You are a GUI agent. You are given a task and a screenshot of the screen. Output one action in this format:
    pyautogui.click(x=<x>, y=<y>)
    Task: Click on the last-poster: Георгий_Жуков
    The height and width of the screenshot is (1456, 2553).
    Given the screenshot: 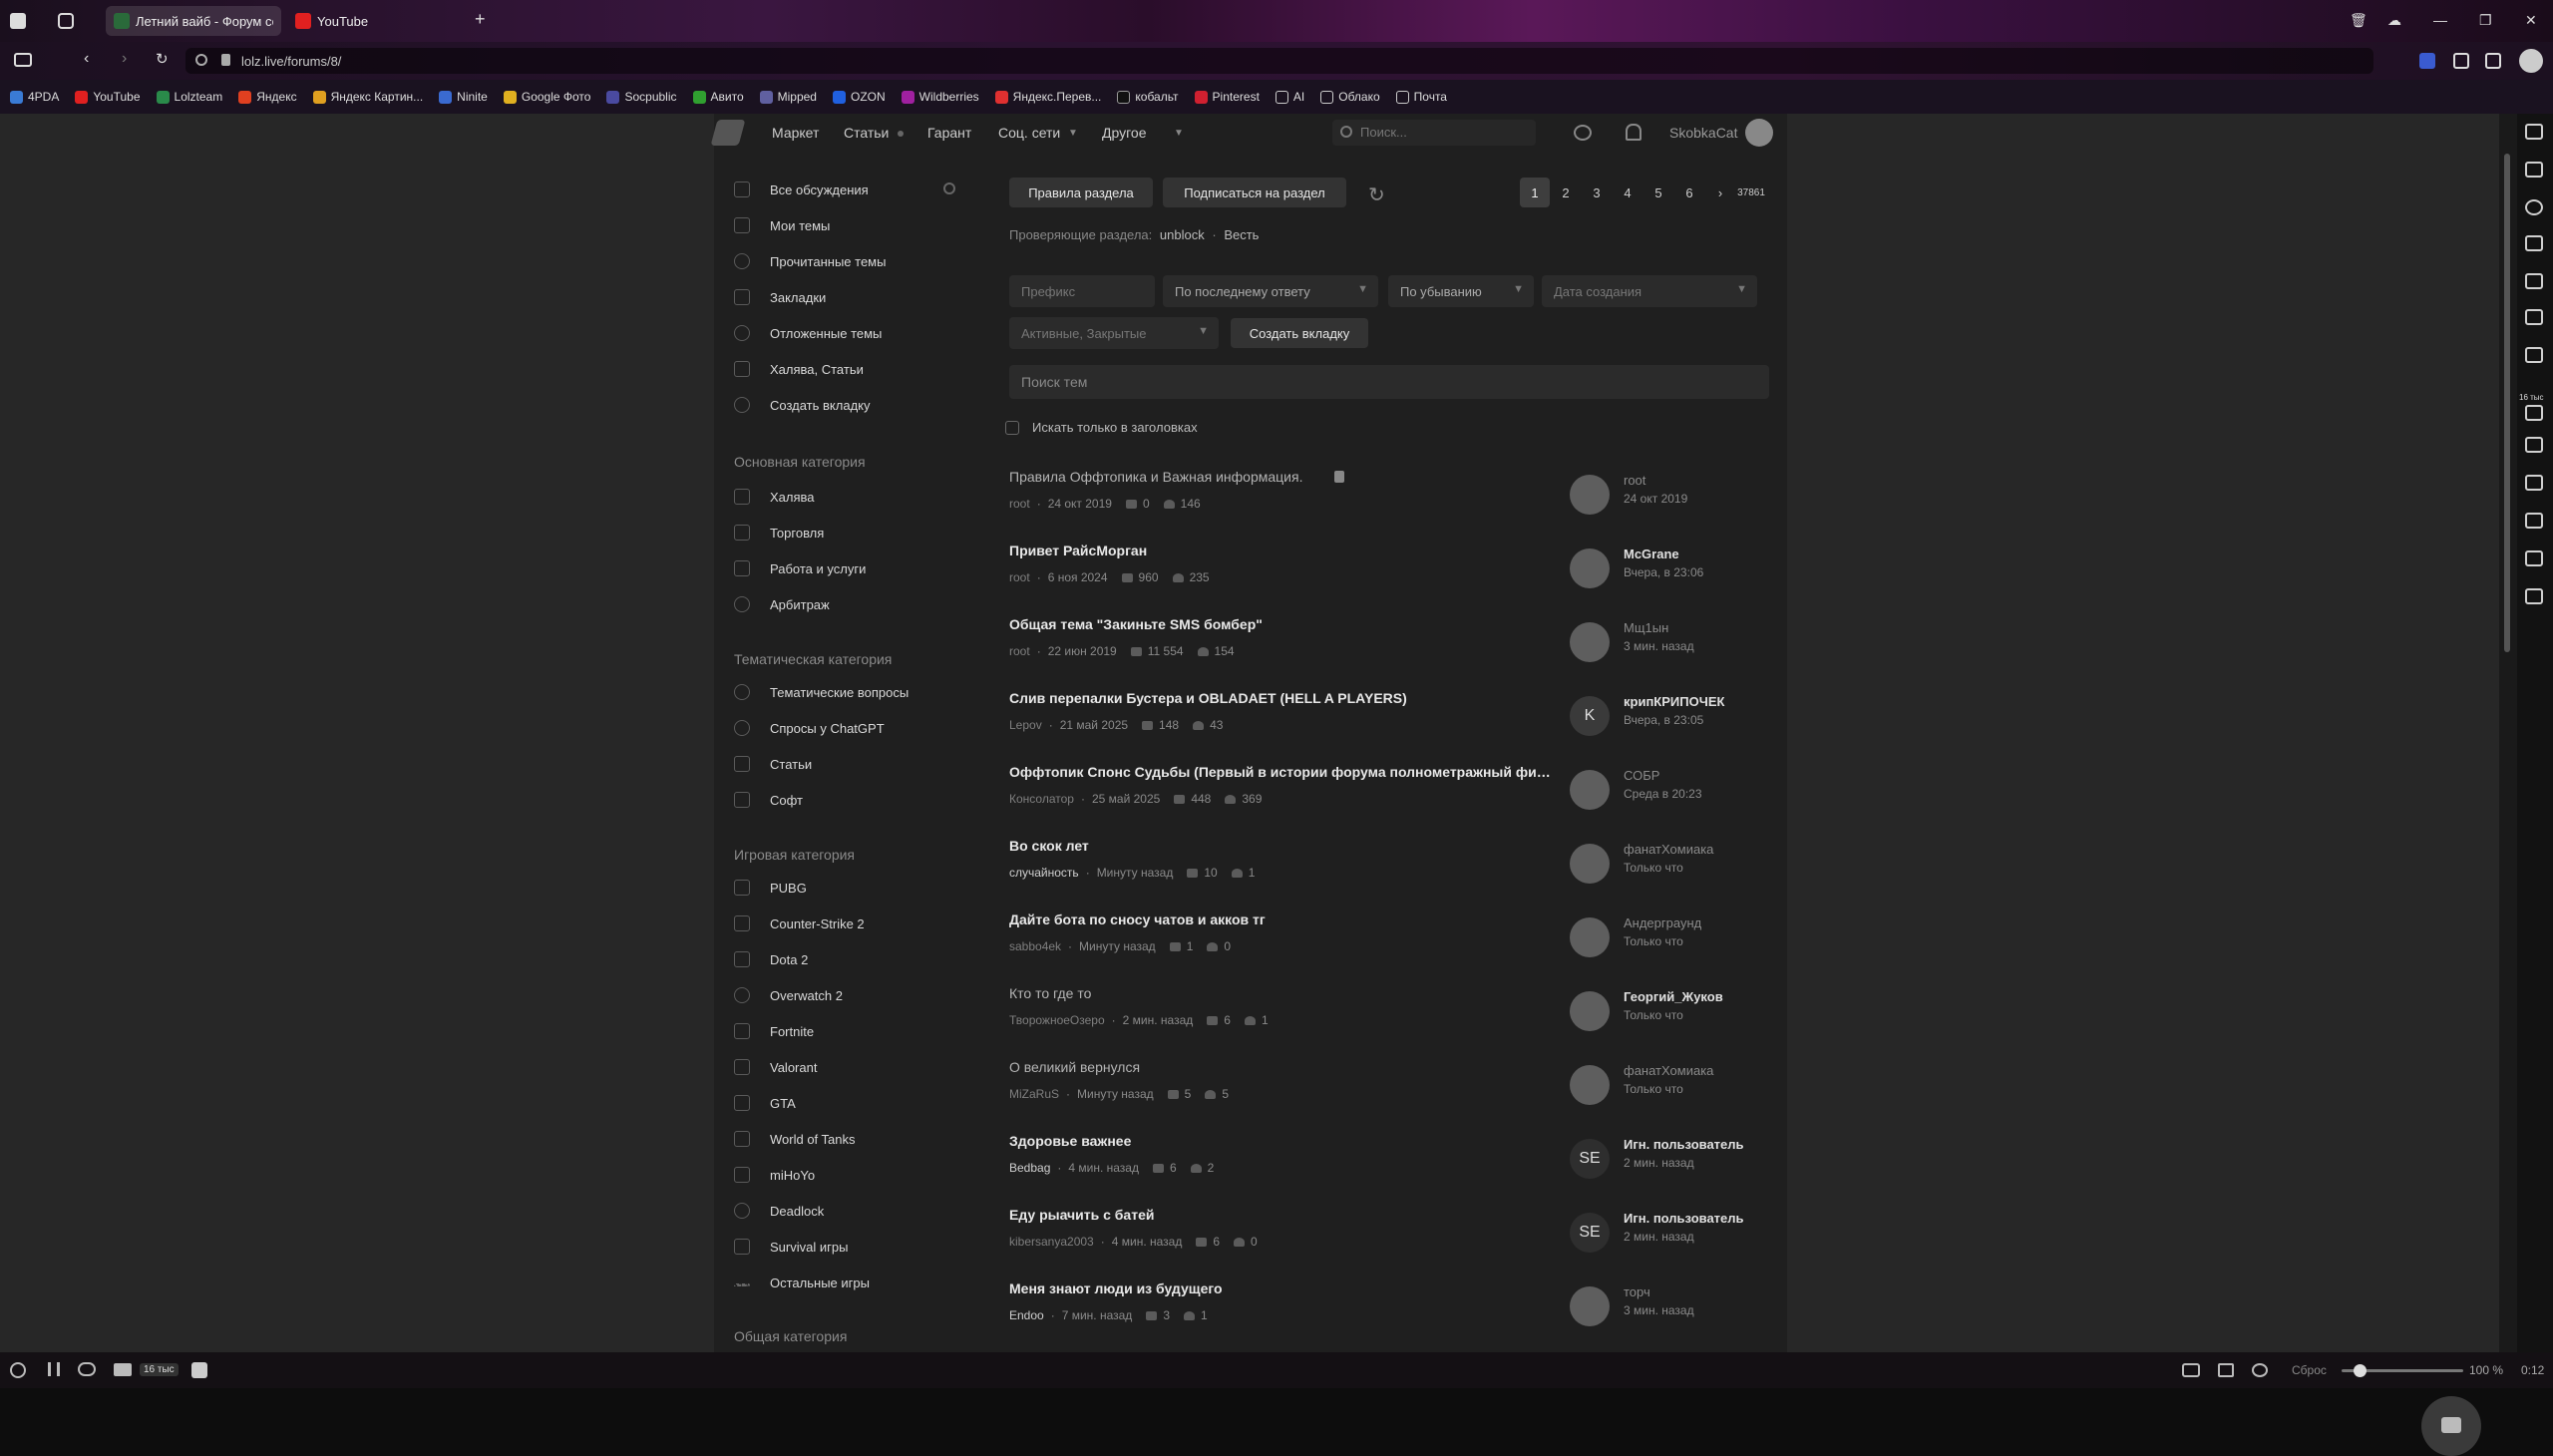 What is the action you would take?
    pyautogui.click(x=1674, y=996)
    